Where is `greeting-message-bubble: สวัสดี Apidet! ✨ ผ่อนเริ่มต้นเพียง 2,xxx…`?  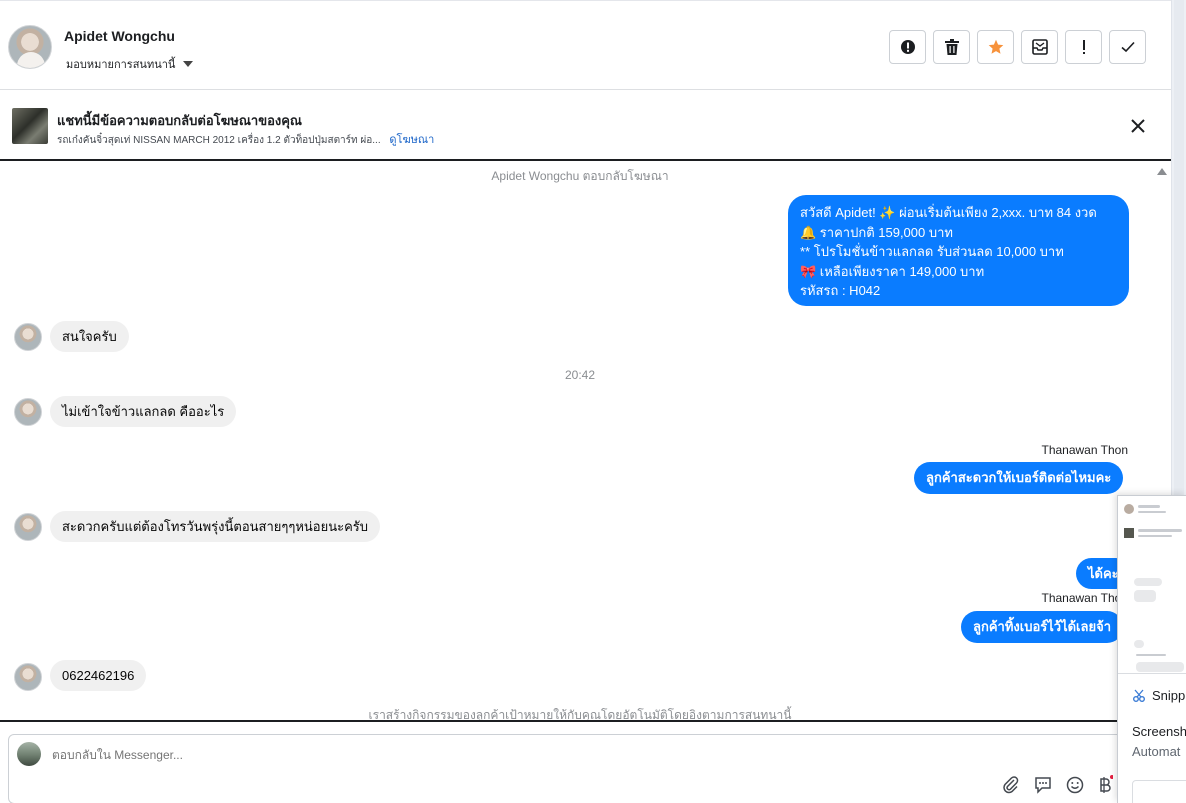
greeting-message-bubble: สวัสดี Apidet! ✨ ผ่อนเริ่มต้นเพียง 2,xxx… is located at coordinates (958, 250).